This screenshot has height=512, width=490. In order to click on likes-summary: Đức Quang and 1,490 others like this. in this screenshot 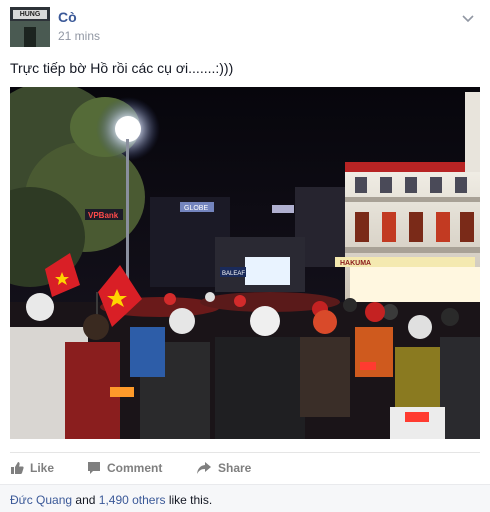, I will do `click(245, 498)`.